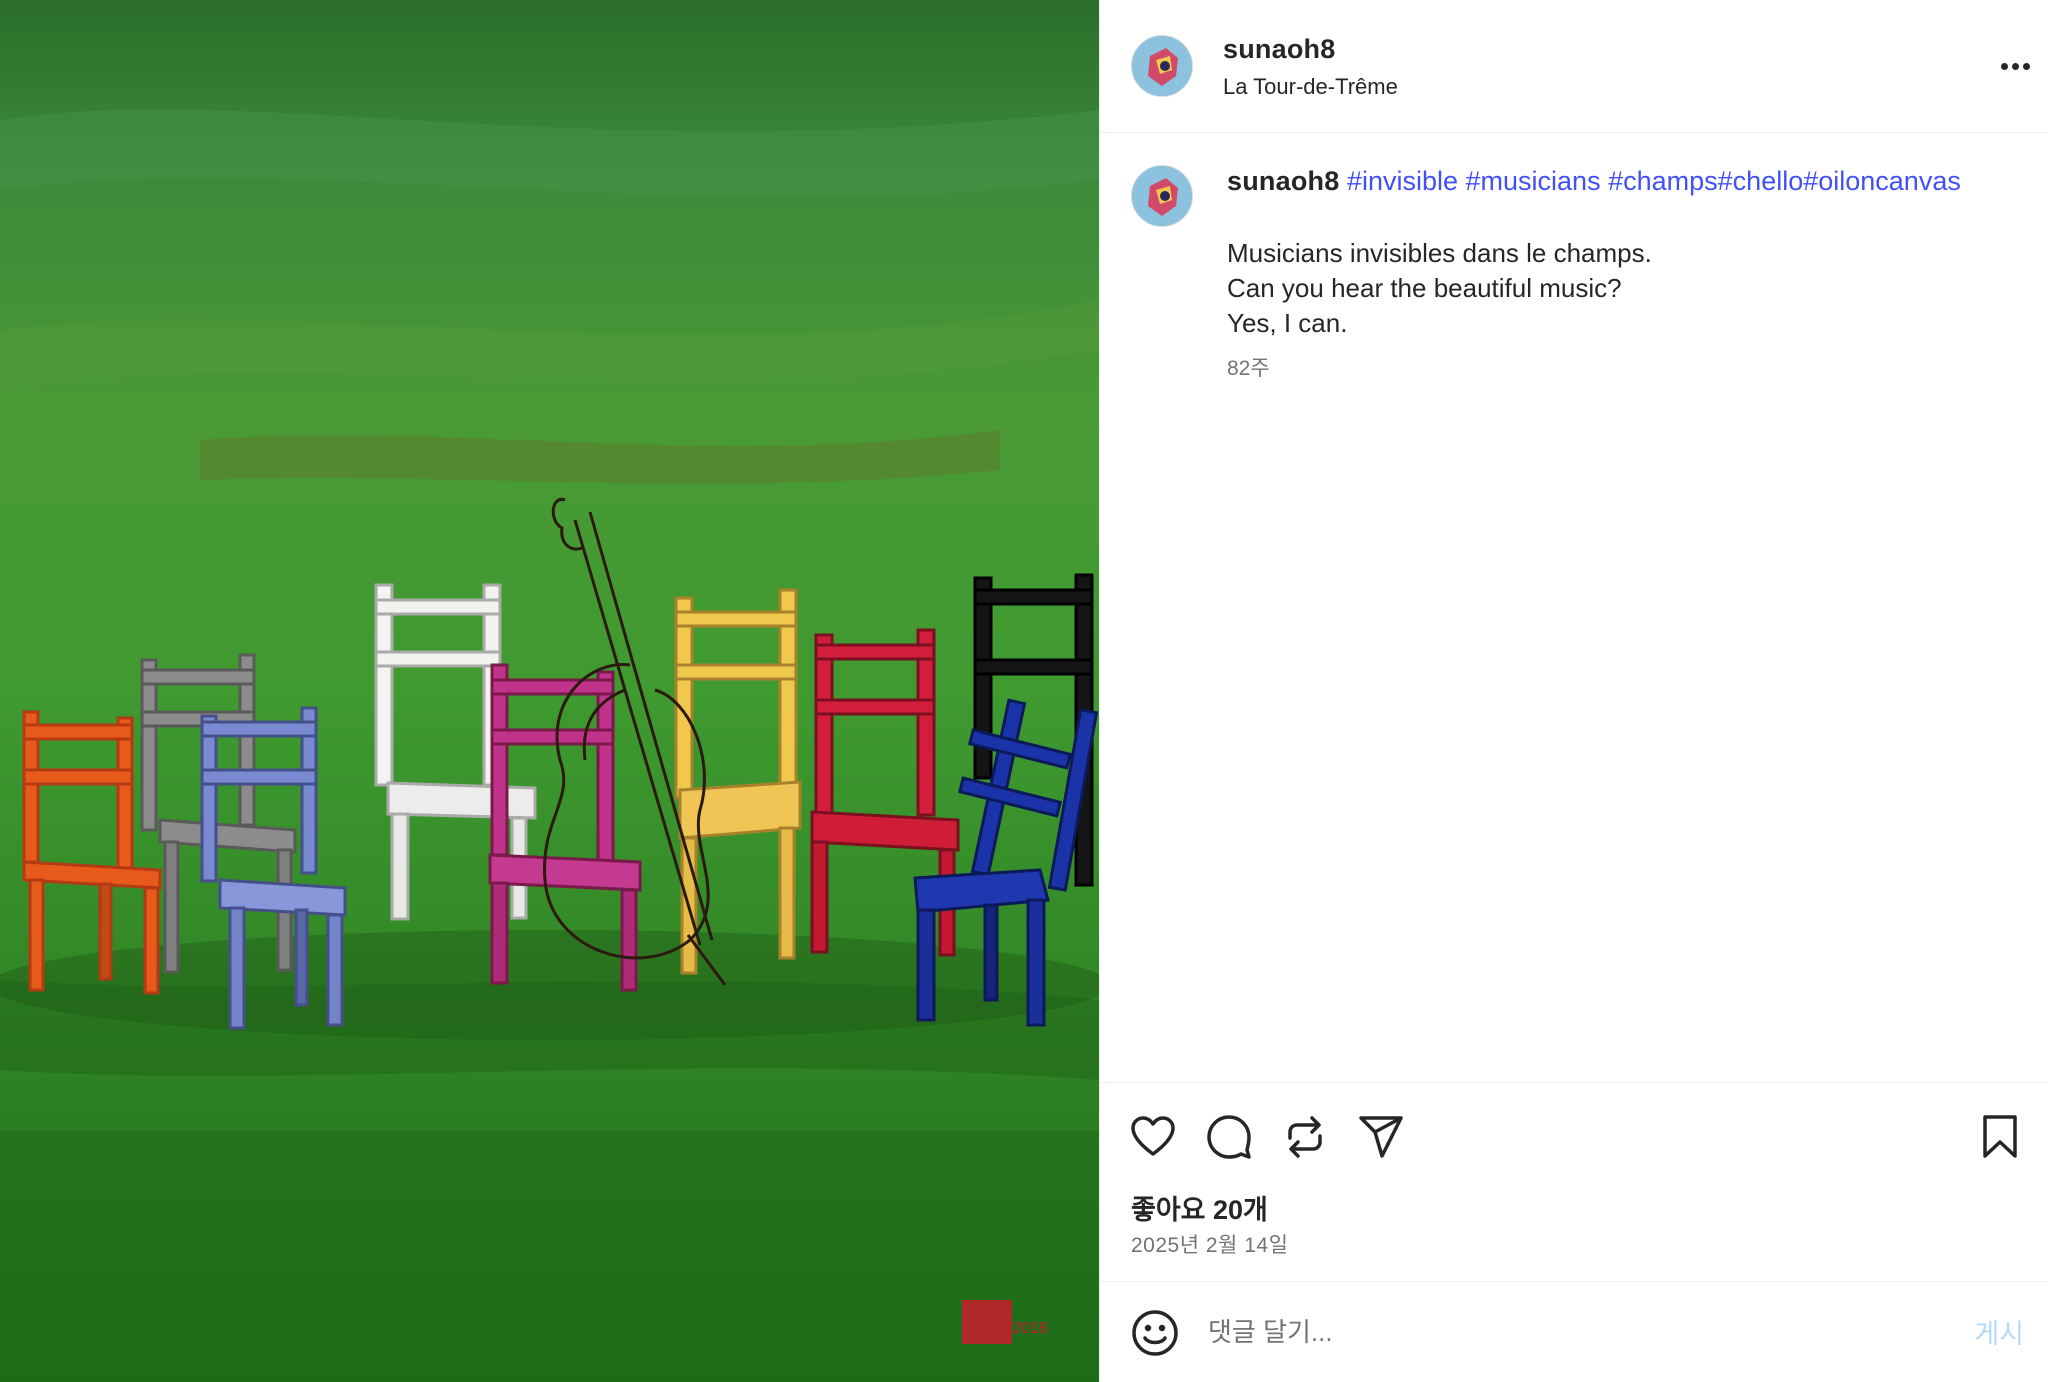 This screenshot has height=1382, width=2048. I want to click on comment-input, so click(1528, 1332).